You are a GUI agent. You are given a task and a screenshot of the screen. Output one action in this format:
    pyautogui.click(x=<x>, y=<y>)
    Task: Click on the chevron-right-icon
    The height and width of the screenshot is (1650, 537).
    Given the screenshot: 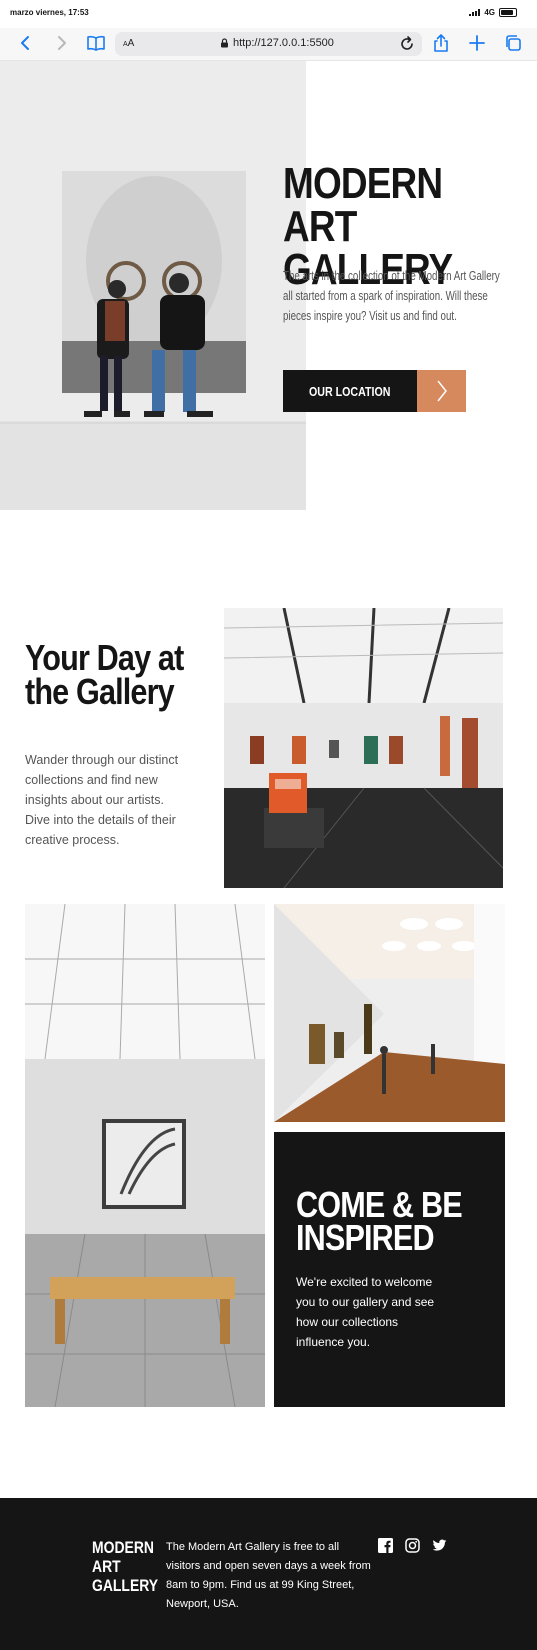 What is the action you would take?
    pyautogui.click(x=441, y=391)
    